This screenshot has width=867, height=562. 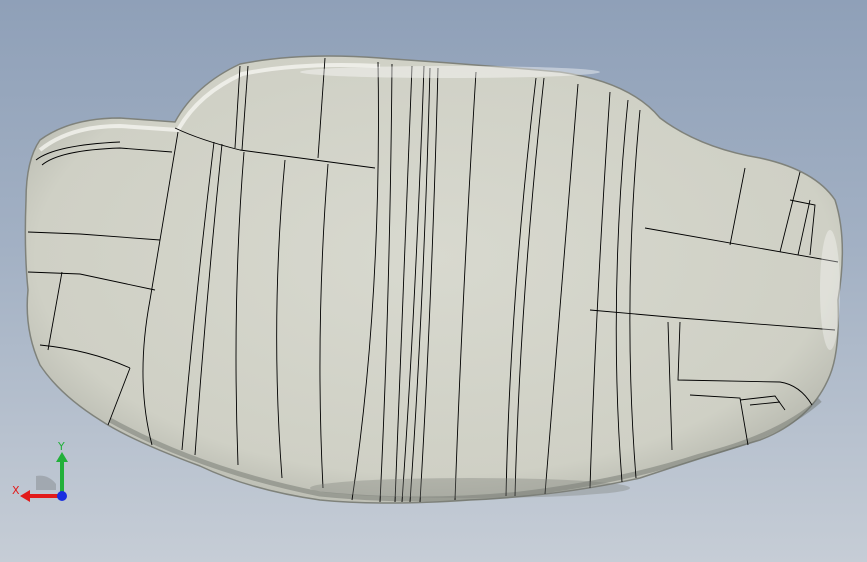 I want to click on coordinate-triad: Y X, so click(x=40, y=471).